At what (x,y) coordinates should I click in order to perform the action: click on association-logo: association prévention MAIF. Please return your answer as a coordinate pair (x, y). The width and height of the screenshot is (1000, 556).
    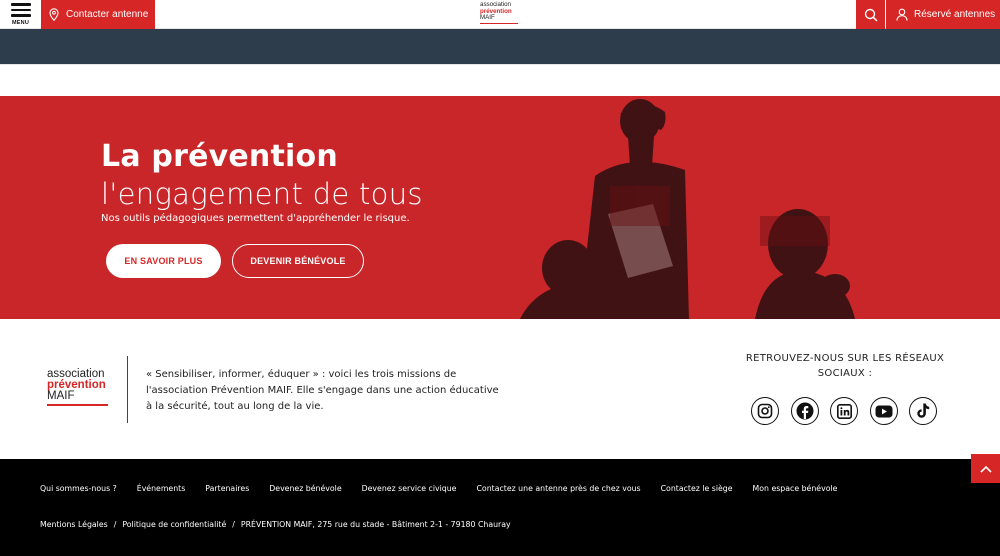
    Looking at the image, I should click on (77, 387).